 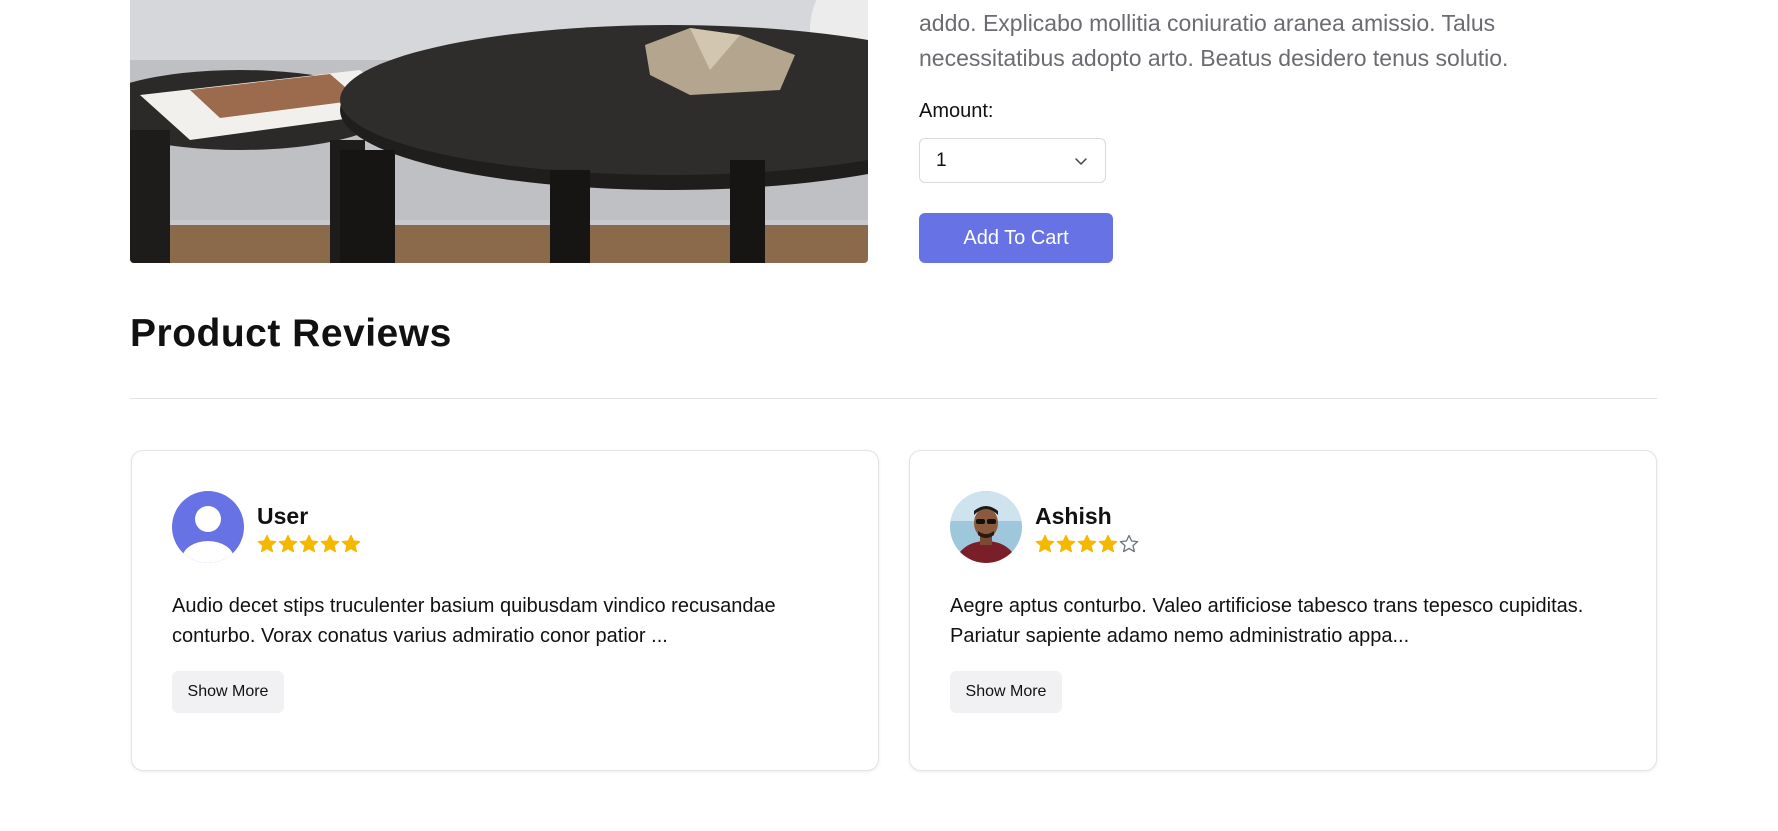 What do you see at coordinates (499, 131) in the screenshot?
I see `product-image` at bounding box center [499, 131].